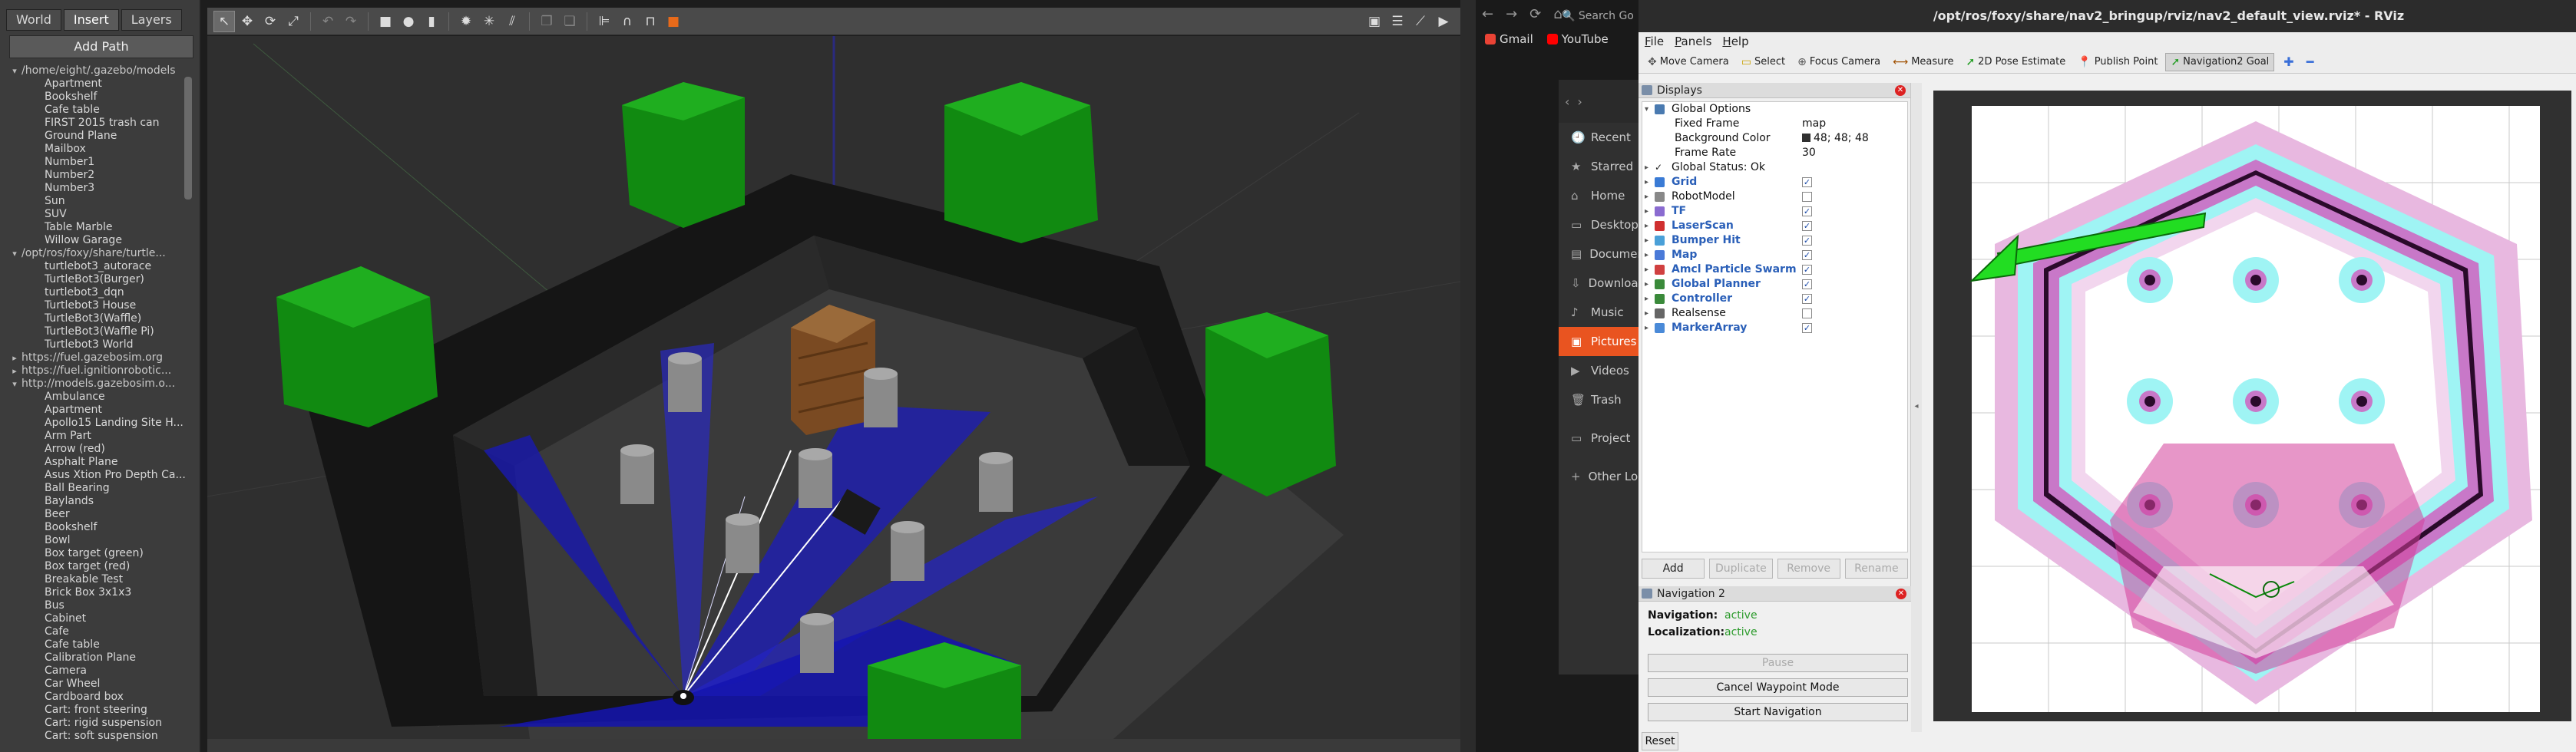  What do you see at coordinates (408, 21) in the screenshot?
I see `sphere-icon: ●` at bounding box center [408, 21].